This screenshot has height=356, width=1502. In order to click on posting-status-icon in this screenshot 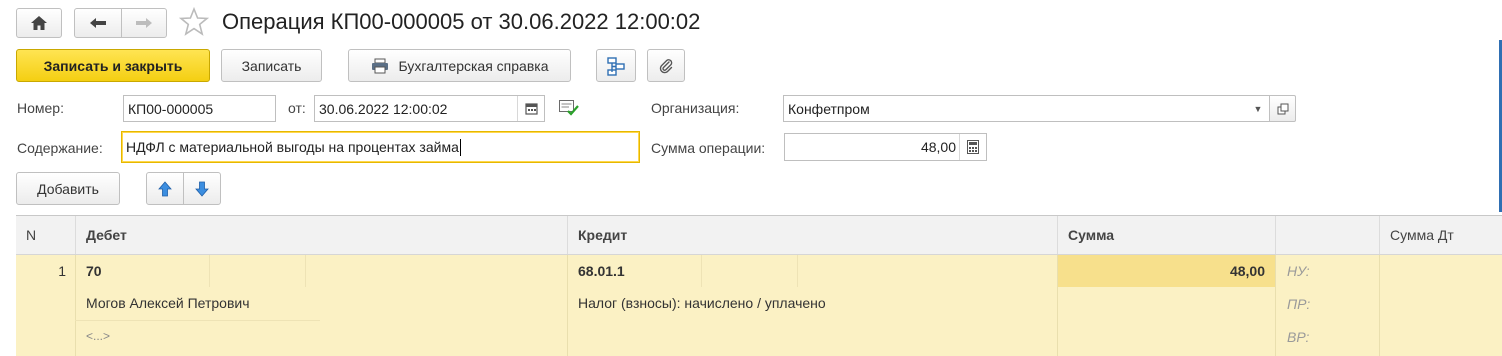, I will do `click(569, 109)`.